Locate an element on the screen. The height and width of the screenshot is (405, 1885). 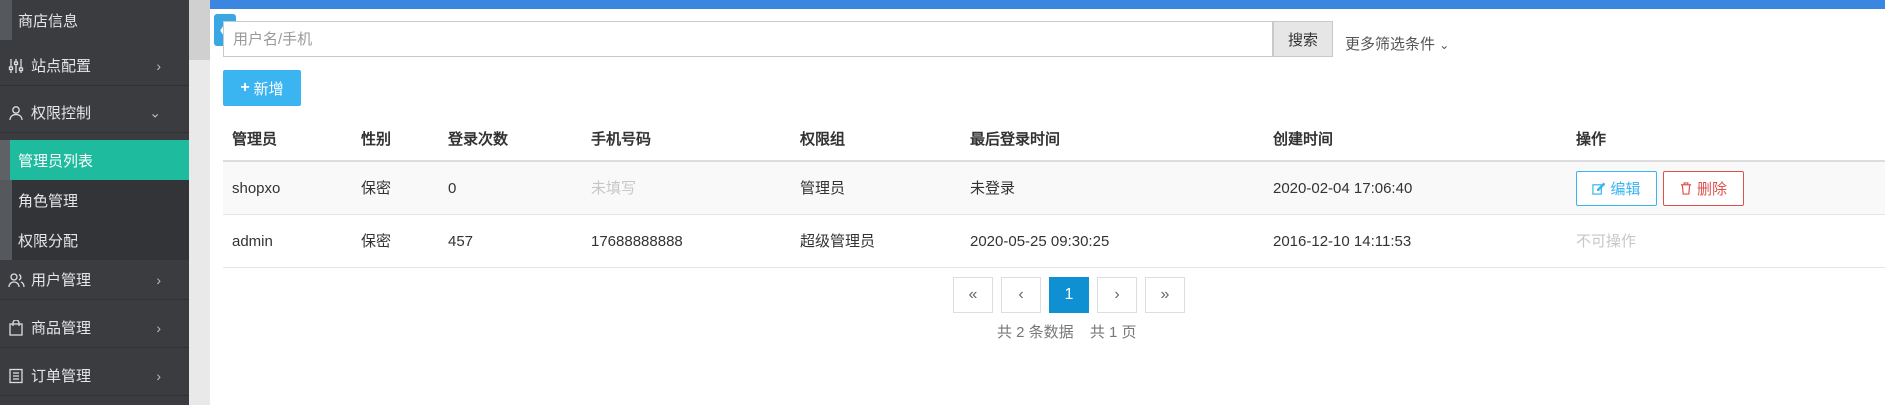
column-header-phone: 手机号码 is located at coordinates (621, 139).